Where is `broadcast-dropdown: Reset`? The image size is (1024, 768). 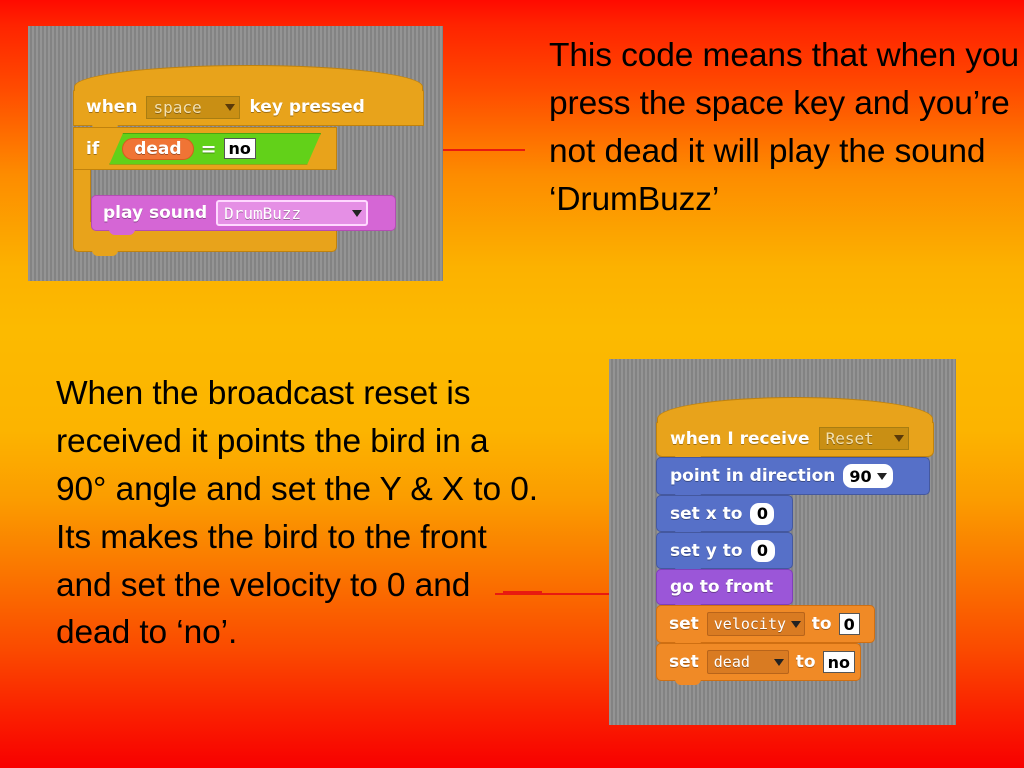 broadcast-dropdown: Reset is located at coordinates (863, 438).